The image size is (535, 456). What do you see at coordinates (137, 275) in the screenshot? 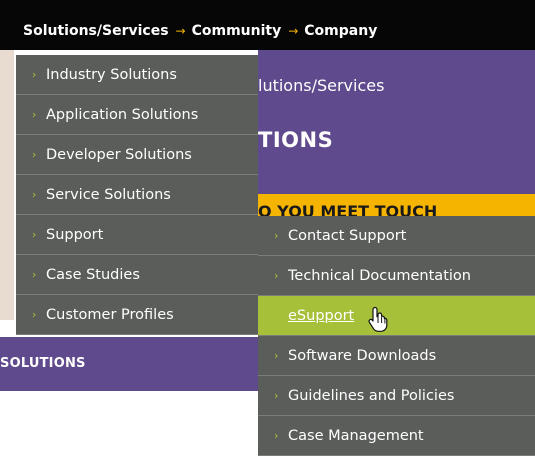
I see `menu-item-case-studies: › Case Studies` at bounding box center [137, 275].